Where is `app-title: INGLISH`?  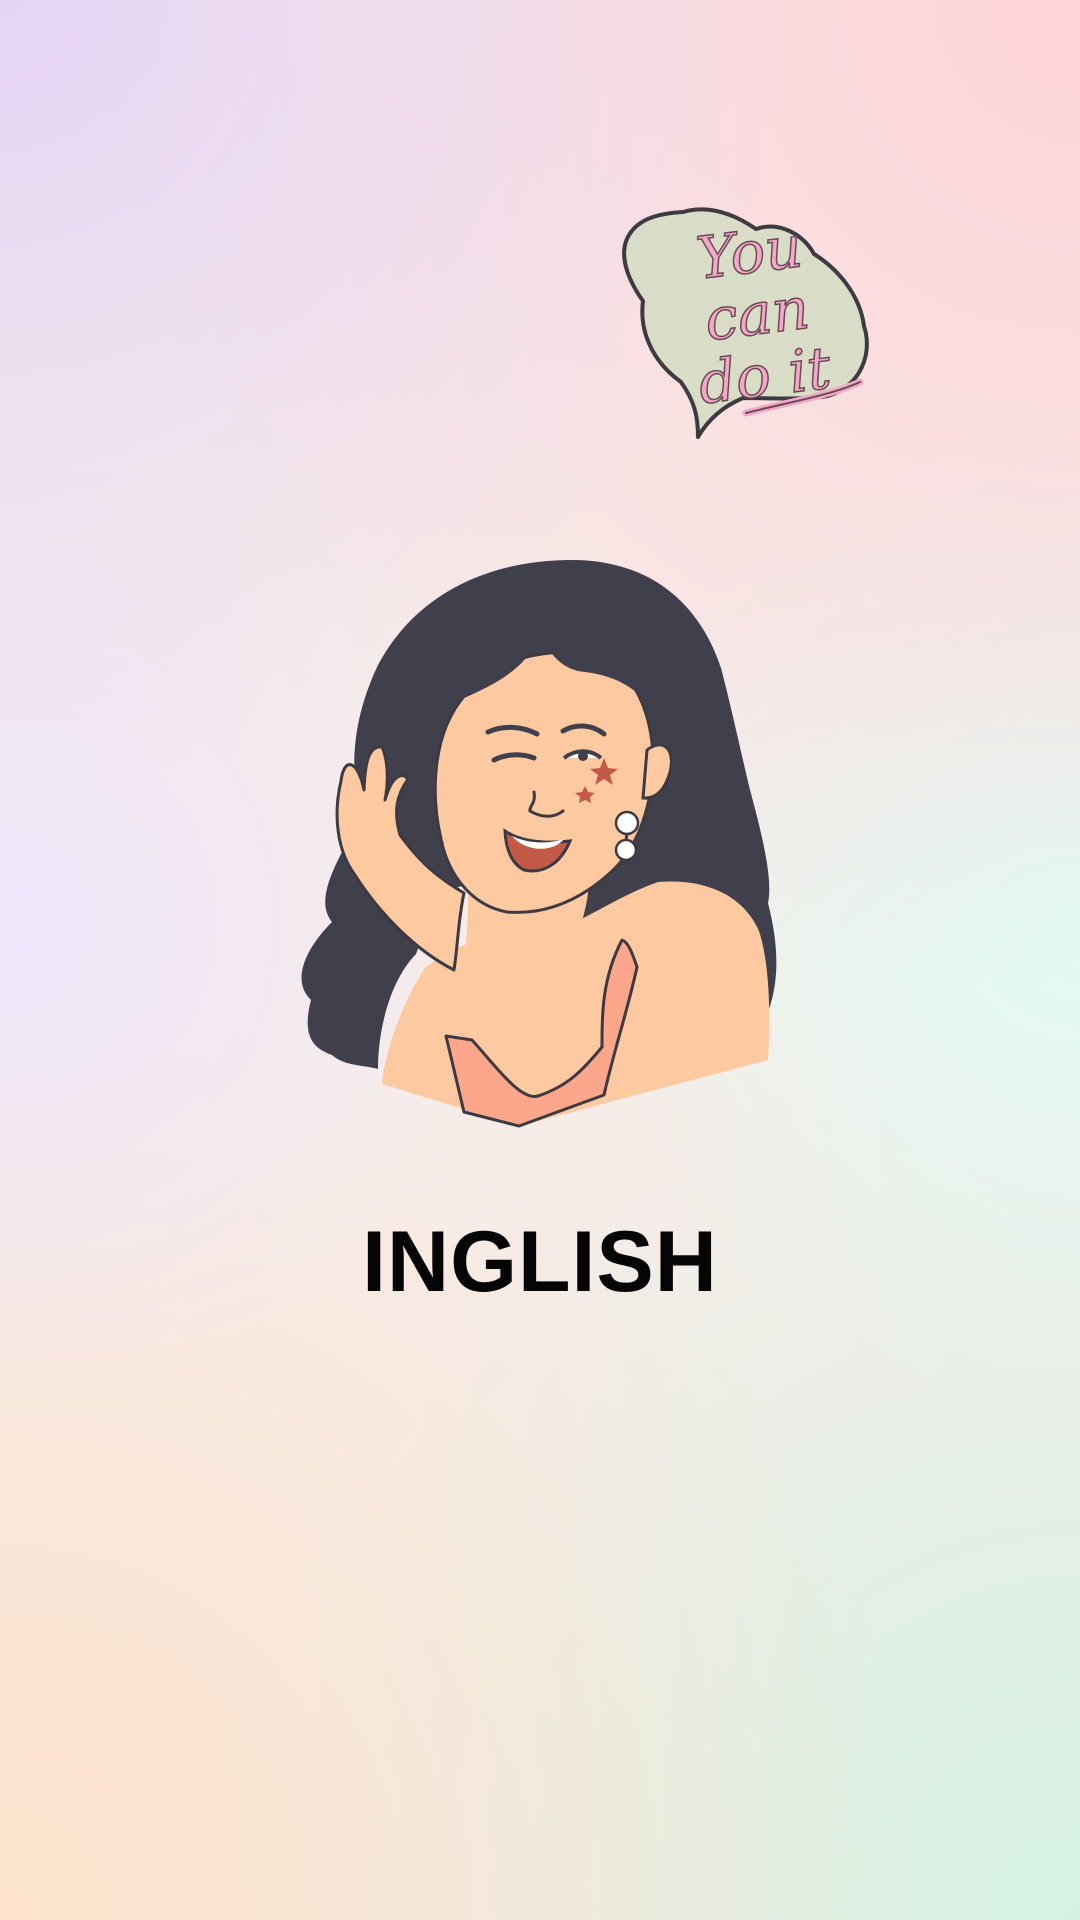 app-title: INGLISH is located at coordinates (540, 1262).